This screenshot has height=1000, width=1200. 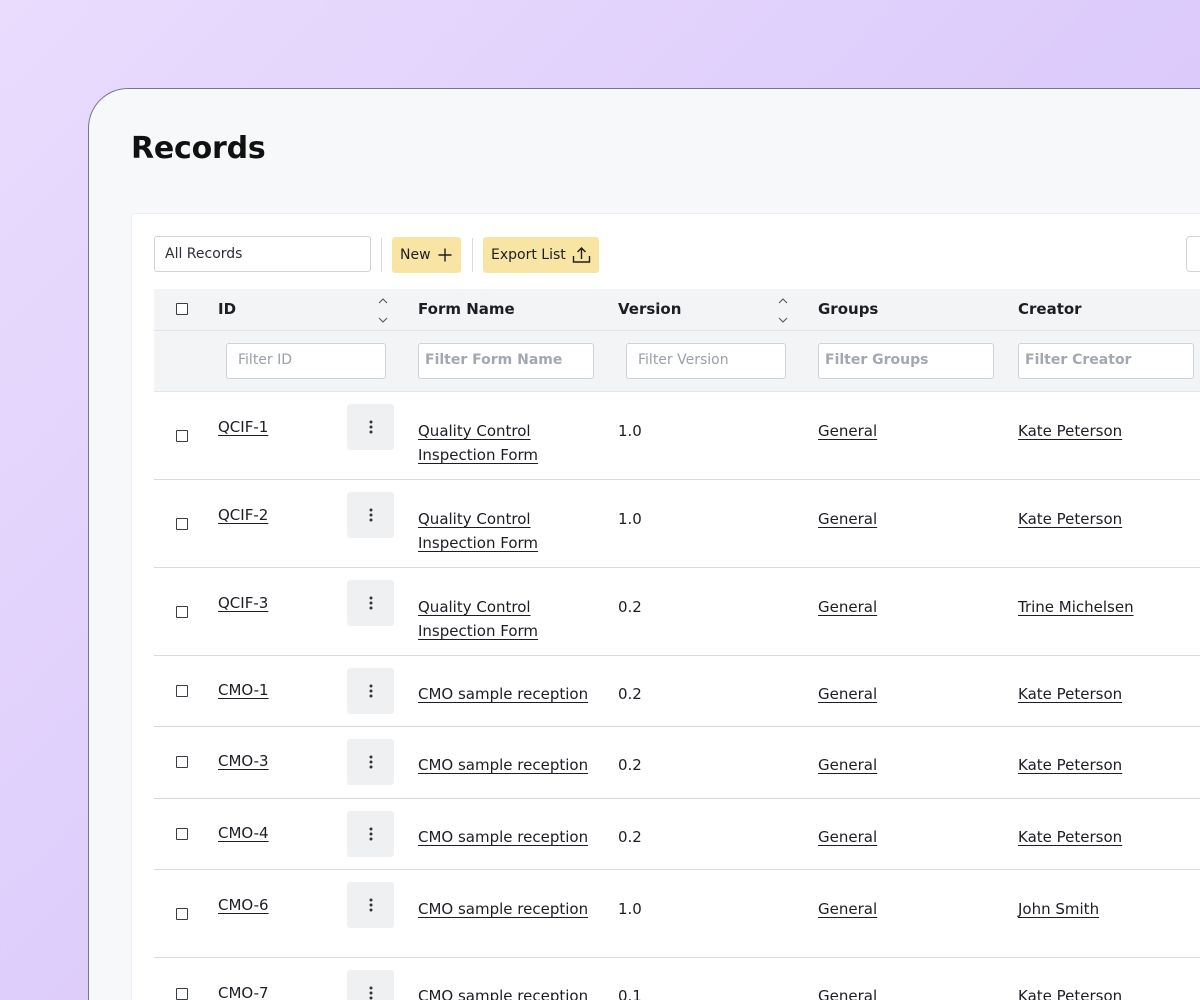 What do you see at coordinates (1058, 909) in the screenshot?
I see `creator-link: John Smith` at bounding box center [1058, 909].